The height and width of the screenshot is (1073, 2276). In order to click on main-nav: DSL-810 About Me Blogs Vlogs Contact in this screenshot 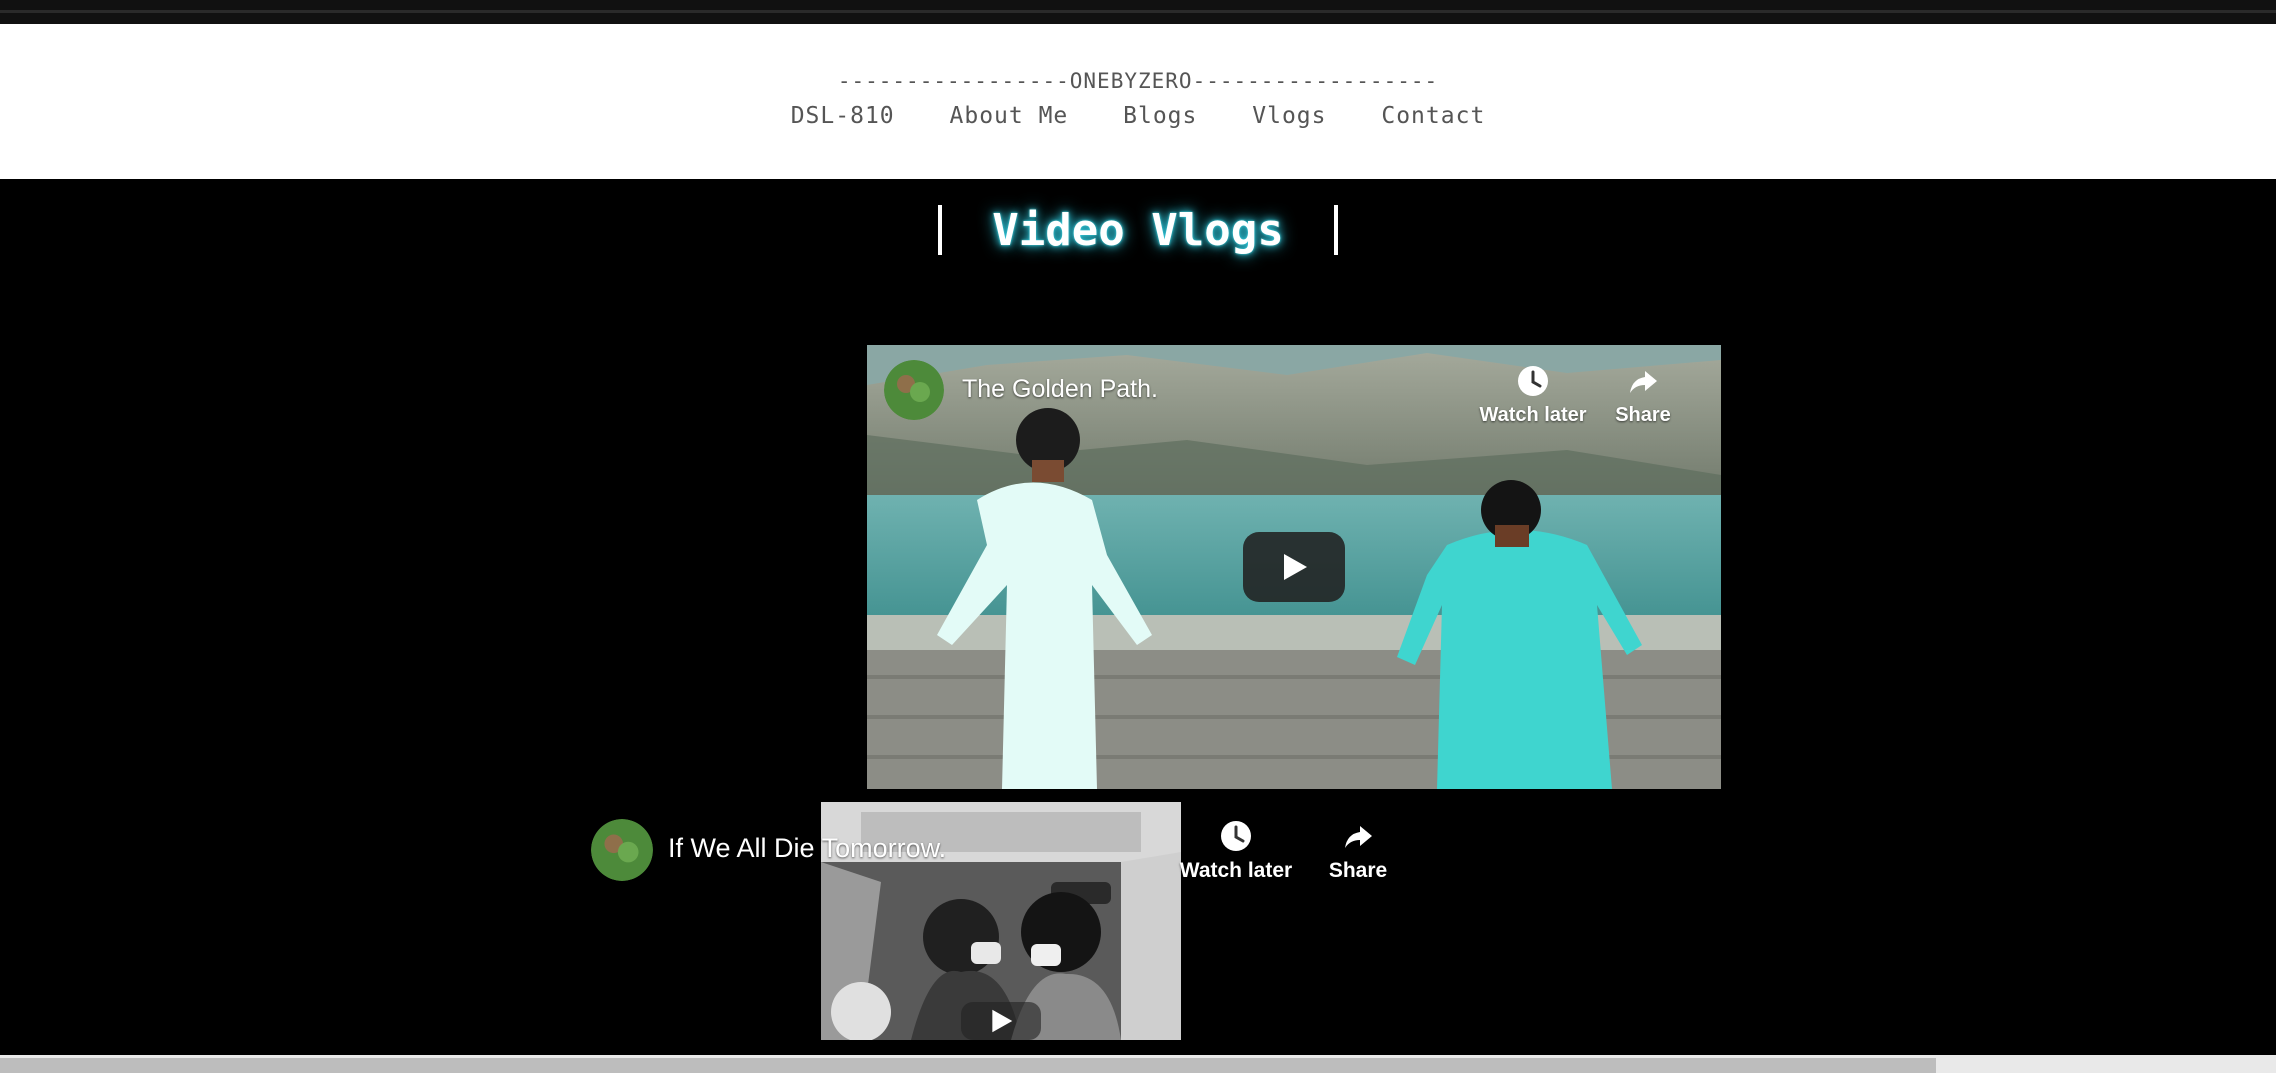, I will do `click(1138, 116)`.